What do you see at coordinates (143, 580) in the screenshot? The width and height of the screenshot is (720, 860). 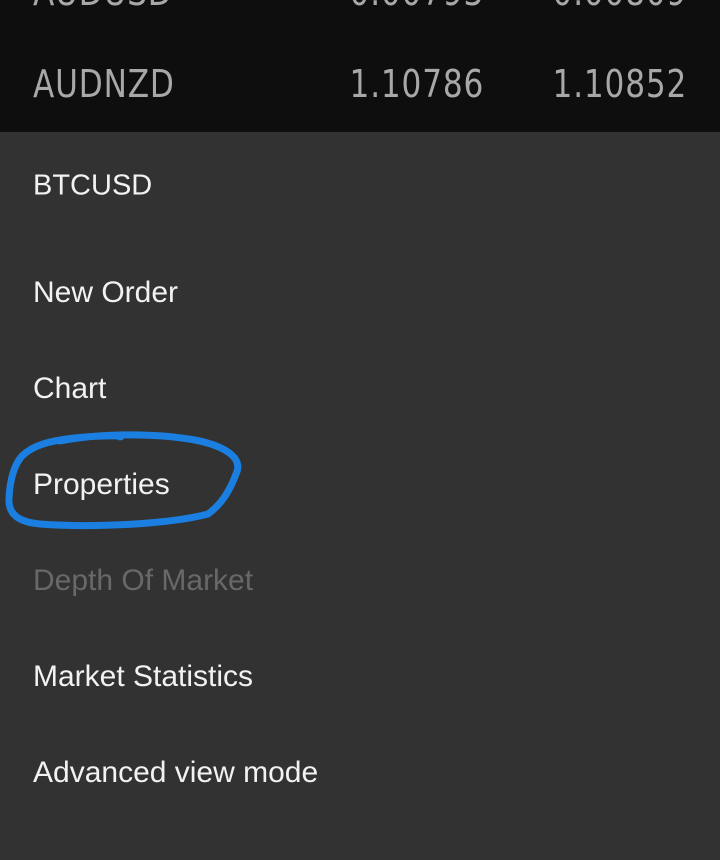 I see `menu-item-label: Depth Of Market` at bounding box center [143, 580].